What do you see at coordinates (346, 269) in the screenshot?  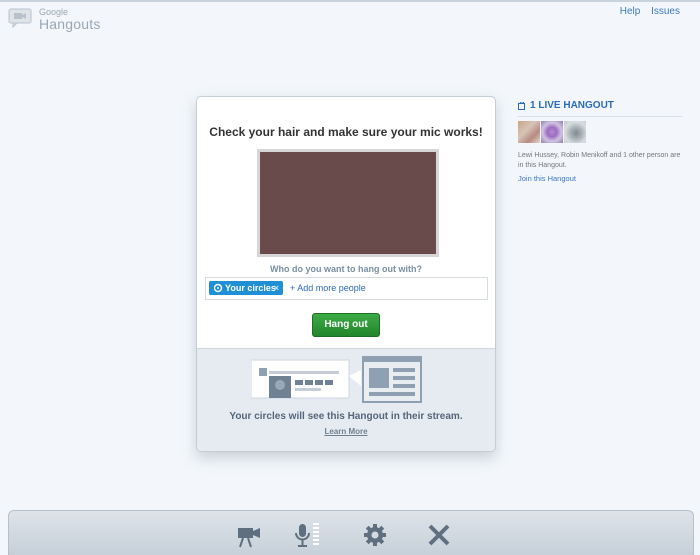 I see `invite-question: Who do you want to hang out with?` at bounding box center [346, 269].